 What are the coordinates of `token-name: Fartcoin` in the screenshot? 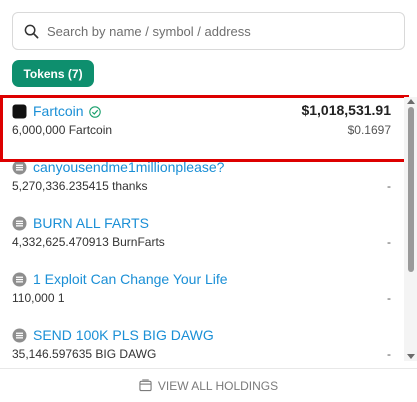 It's located at (58, 111).